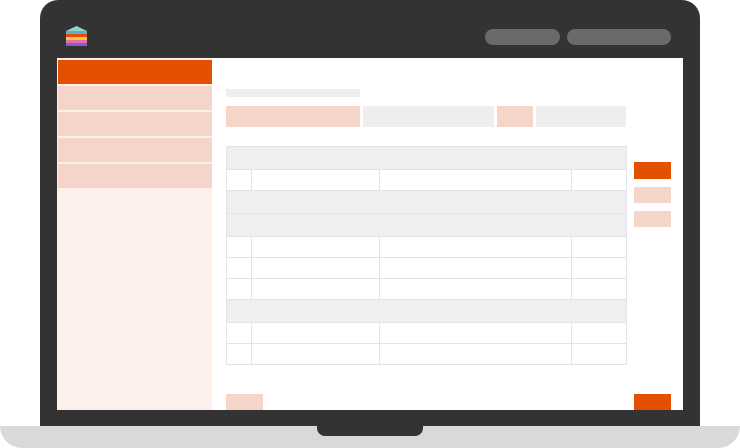 Image resolution: width=740 pixels, height=448 pixels. Describe the element at coordinates (652, 402) in the screenshot. I see `footer-primary-button` at that location.